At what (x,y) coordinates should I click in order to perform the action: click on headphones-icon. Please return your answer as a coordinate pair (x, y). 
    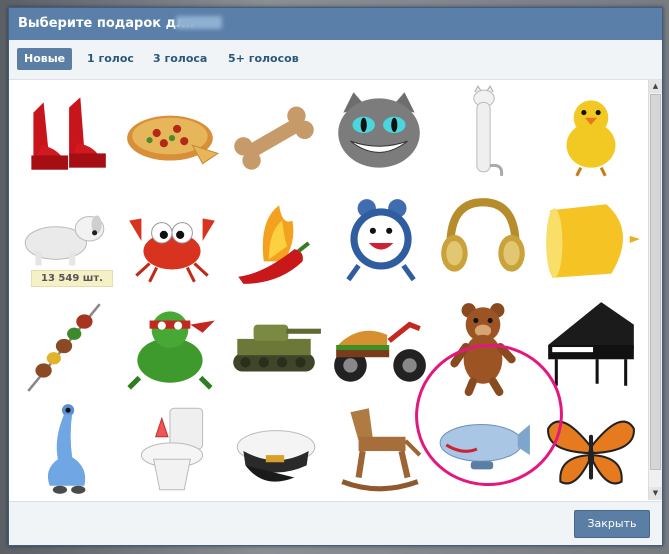
    Looking at the image, I should click on (483, 235).